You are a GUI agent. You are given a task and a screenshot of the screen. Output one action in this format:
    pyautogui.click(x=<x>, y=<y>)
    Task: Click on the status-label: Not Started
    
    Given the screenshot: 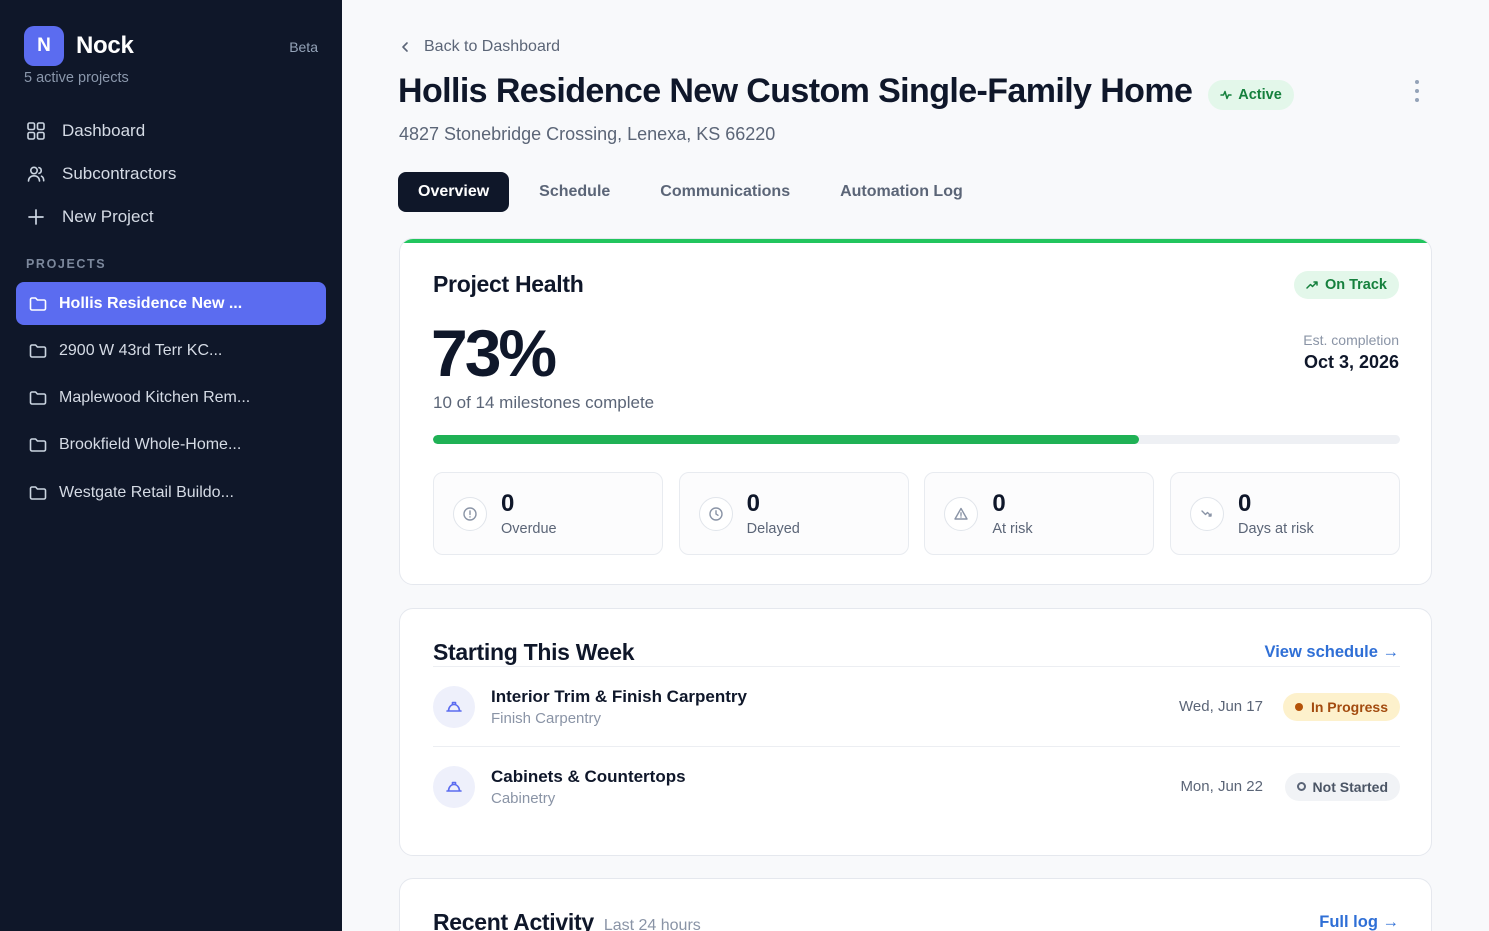 What is the action you would take?
    pyautogui.click(x=1350, y=786)
    